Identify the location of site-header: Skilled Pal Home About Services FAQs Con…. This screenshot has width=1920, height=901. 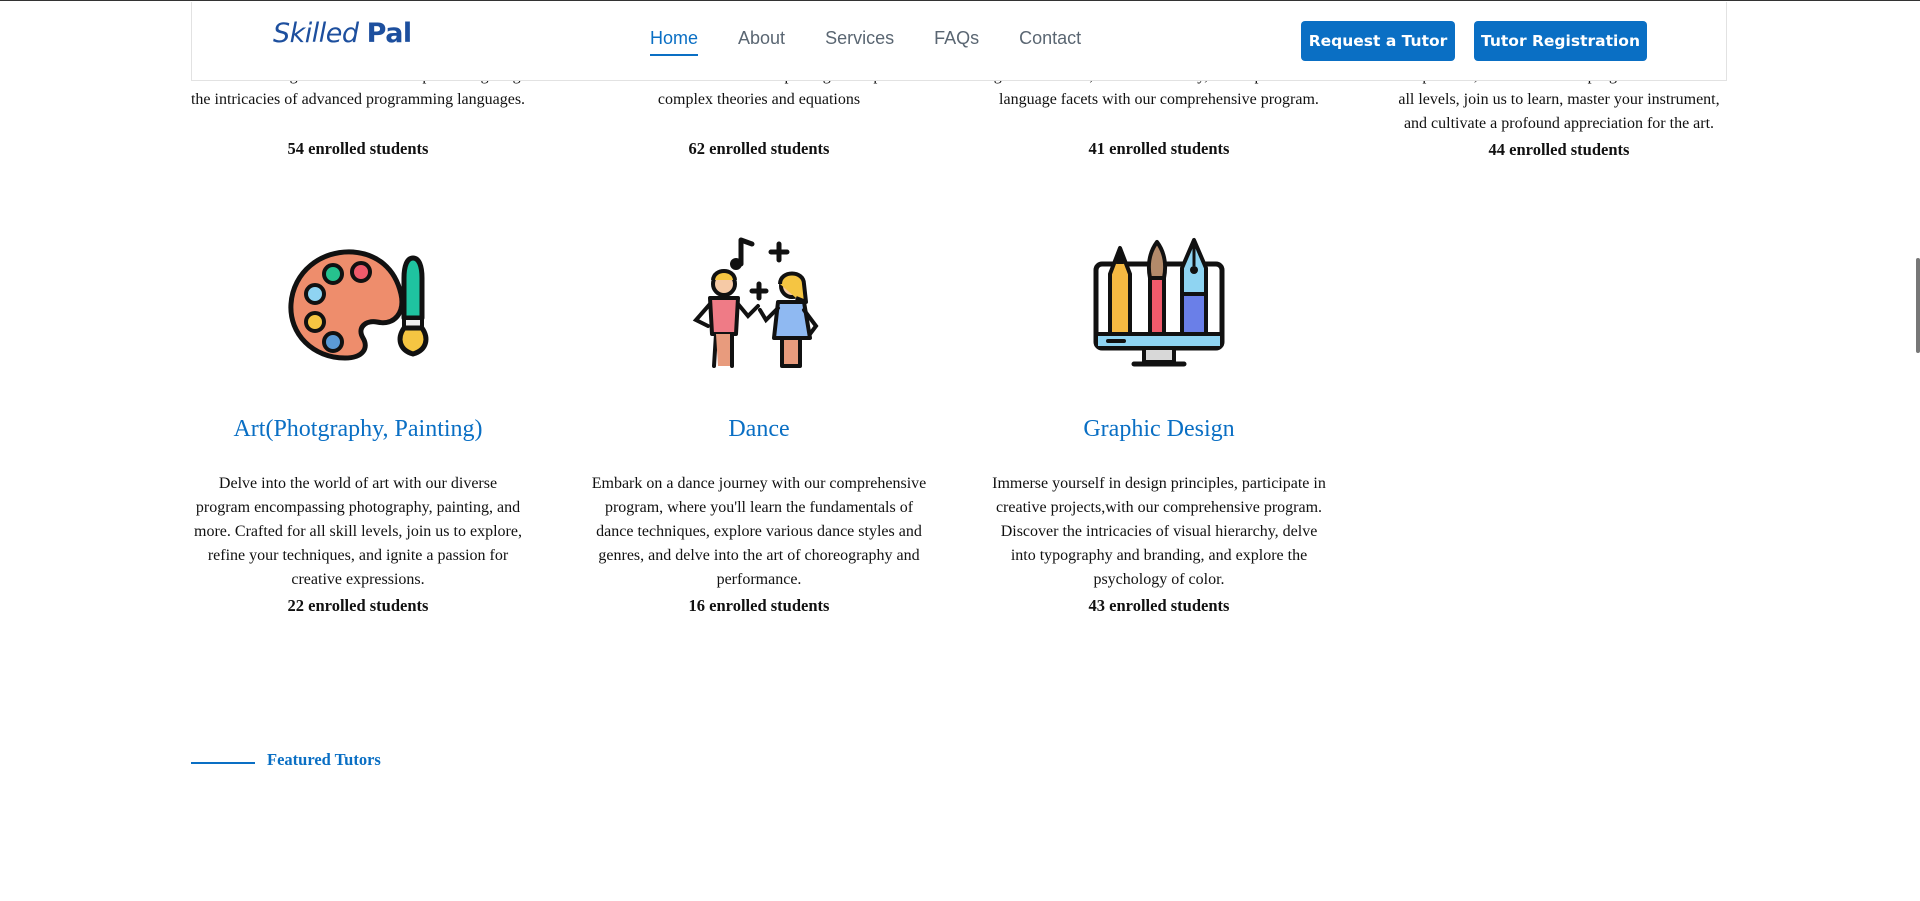
(959, 41).